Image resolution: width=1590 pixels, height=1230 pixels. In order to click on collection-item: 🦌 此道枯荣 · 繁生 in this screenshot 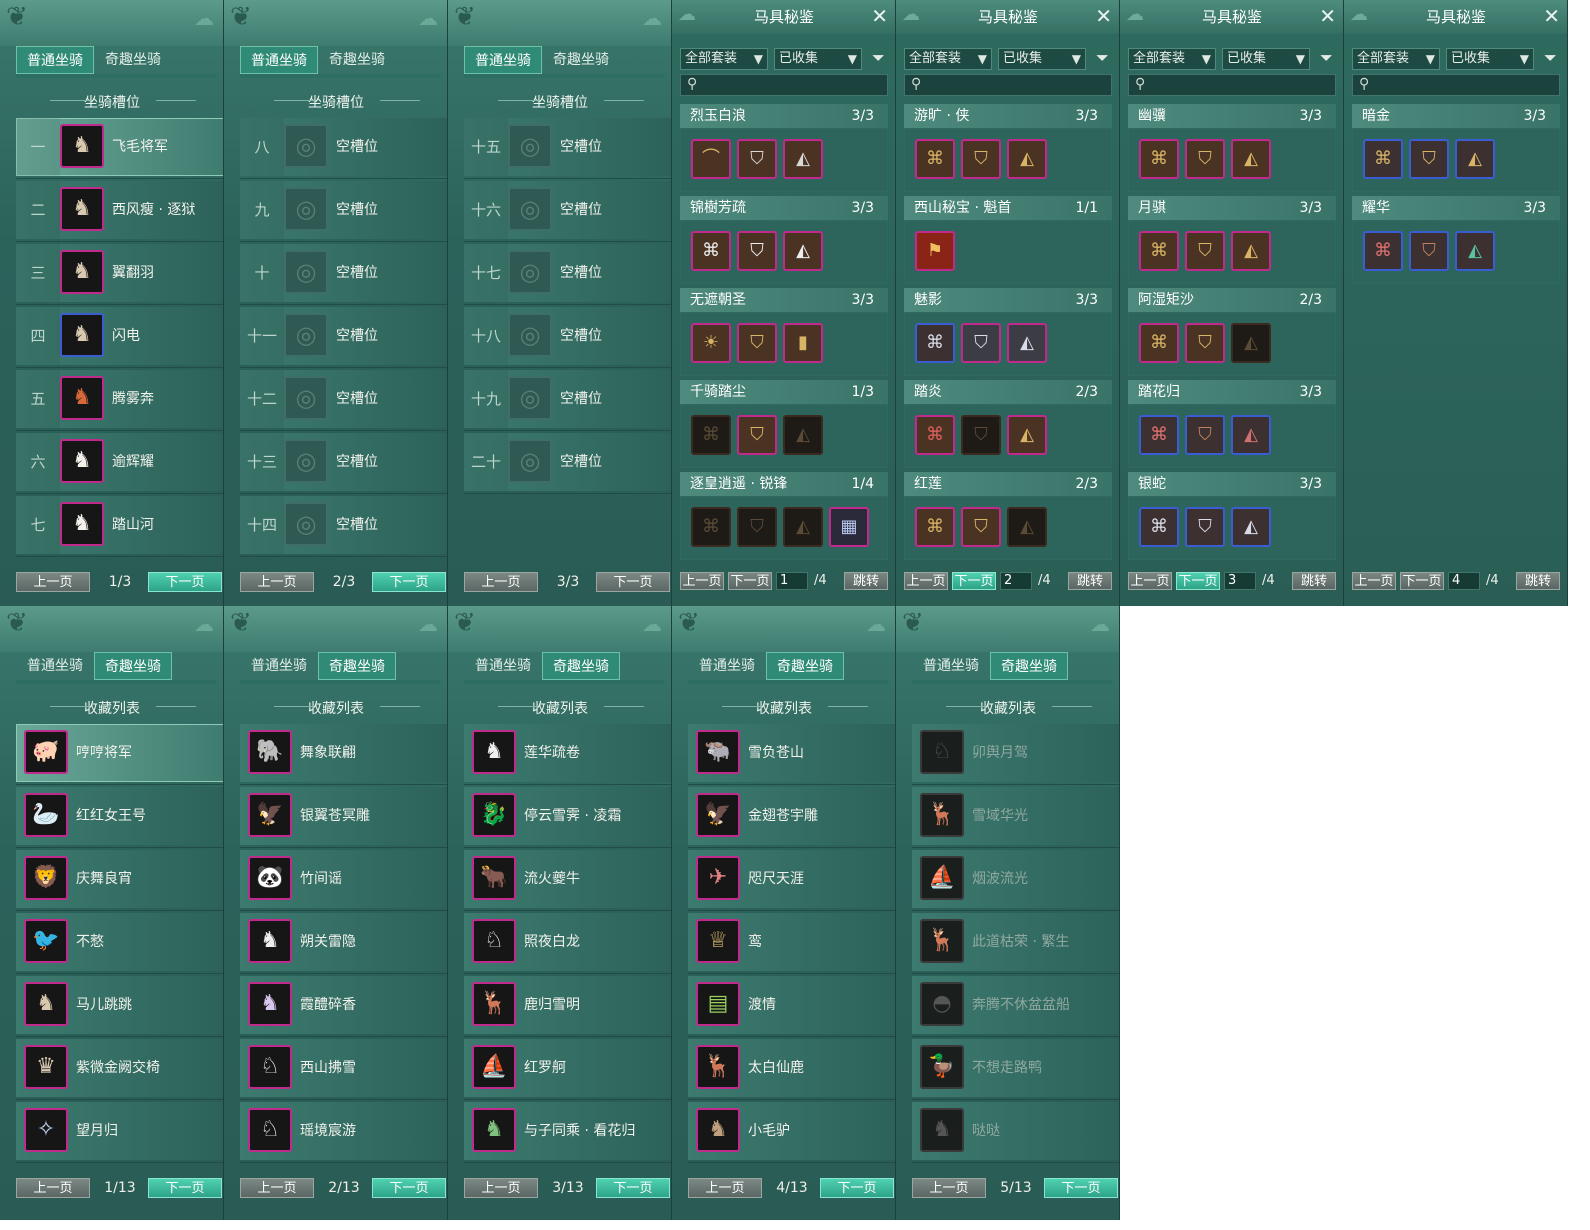, I will do `click(1015, 942)`.